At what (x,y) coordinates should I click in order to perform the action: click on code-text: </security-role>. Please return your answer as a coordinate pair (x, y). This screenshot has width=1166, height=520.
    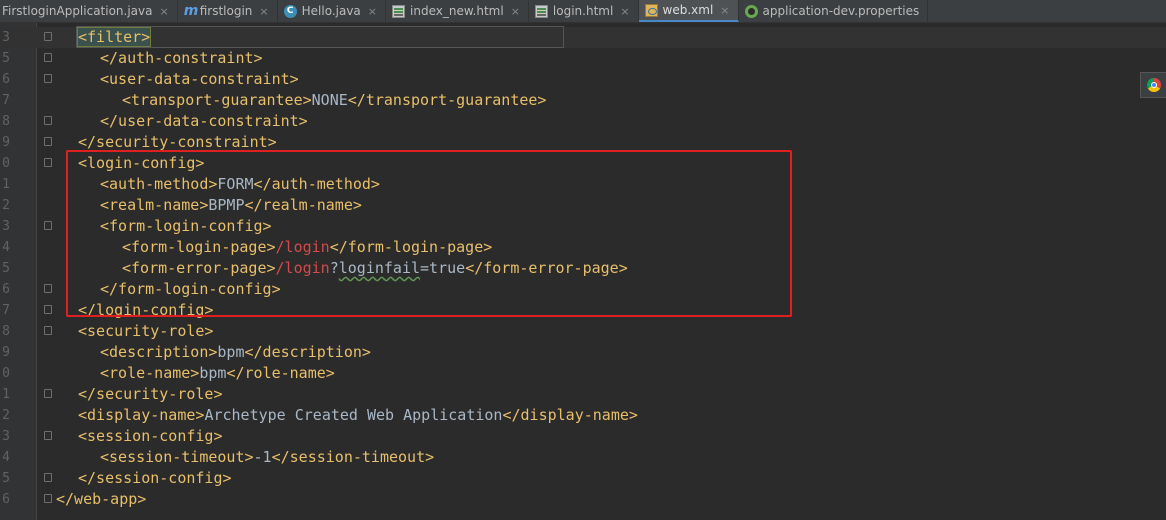
    Looking at the image, I should click on (150, 394).